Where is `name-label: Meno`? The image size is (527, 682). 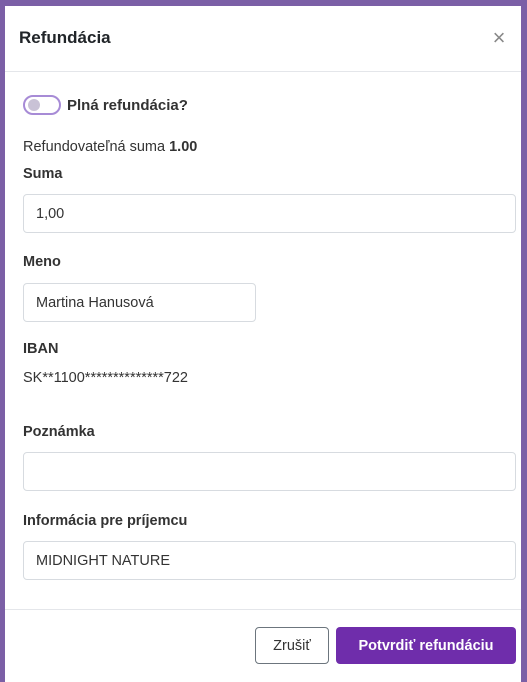
name-label: Meno is located at coordinates (42, 262).